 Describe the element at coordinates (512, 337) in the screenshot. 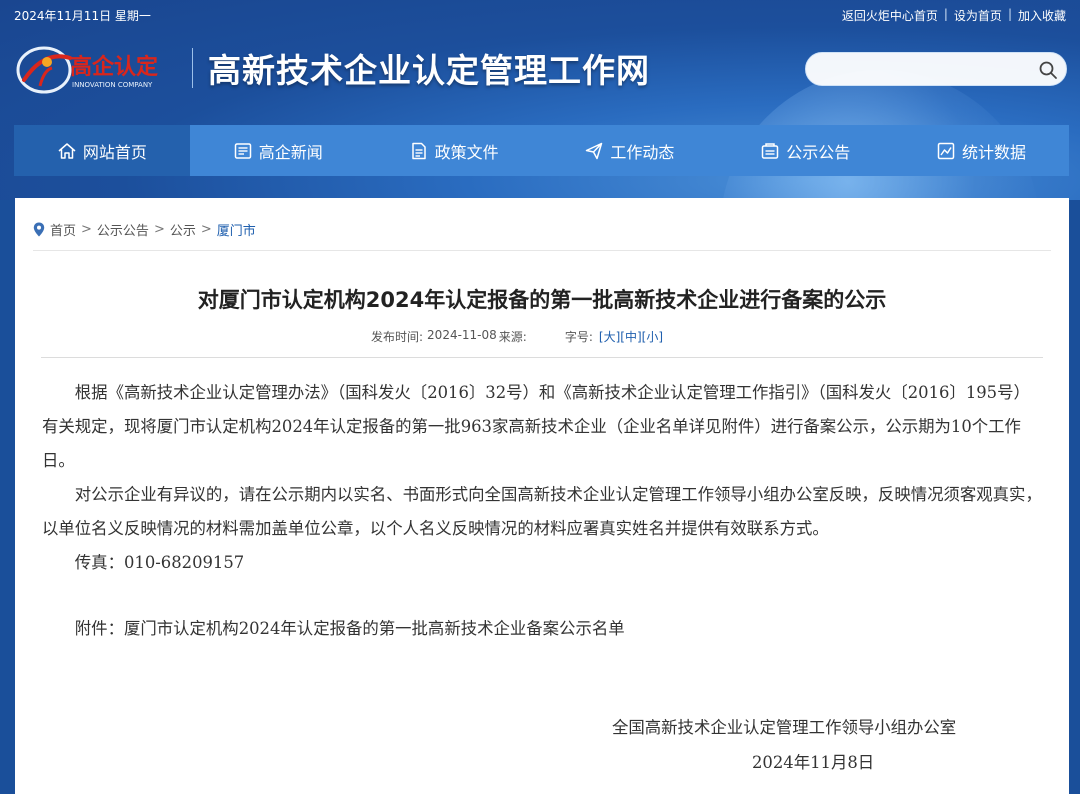

I see `source-label: 来源:` at that location.